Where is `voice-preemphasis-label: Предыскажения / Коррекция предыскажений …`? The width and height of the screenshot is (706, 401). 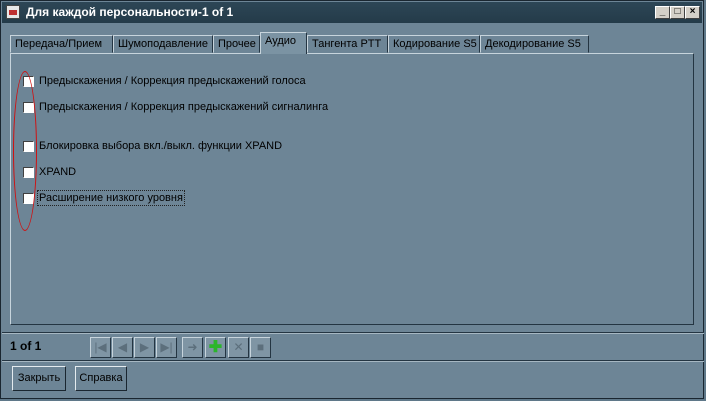
voice-preemphasis-label: Предыскажения / Коррекция предыскажений … is located at coordinates (172, 81).